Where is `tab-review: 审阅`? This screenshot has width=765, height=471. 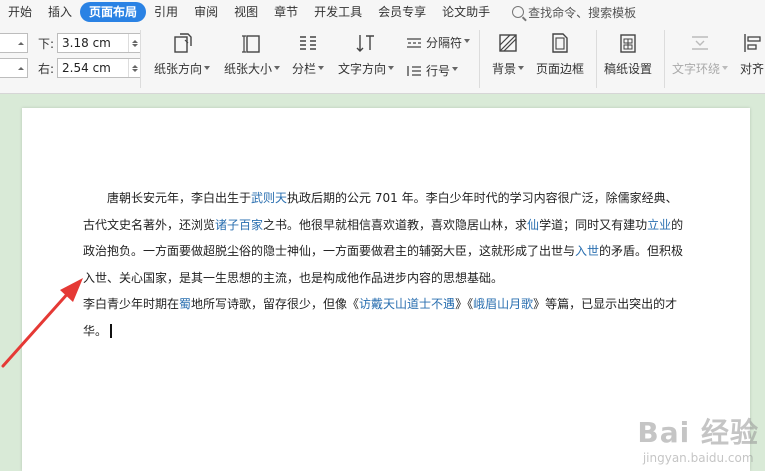 tab-review: 审阅 is located at coordinates (206, 12).